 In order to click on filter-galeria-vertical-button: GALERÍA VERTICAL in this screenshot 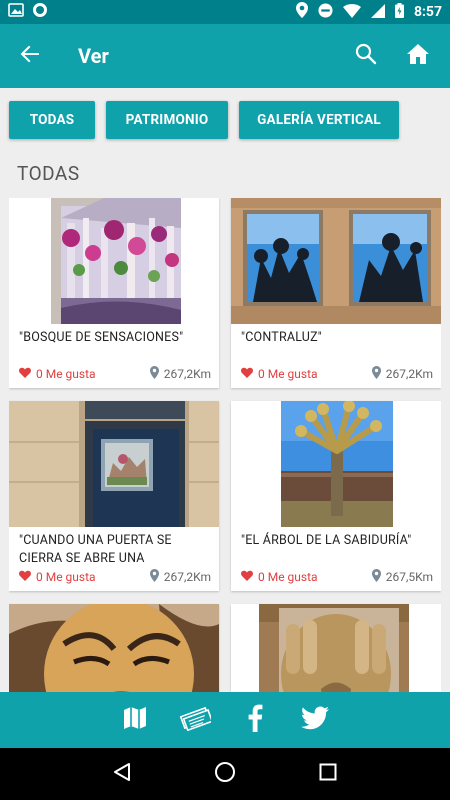, I will do `click(319, 120)`.